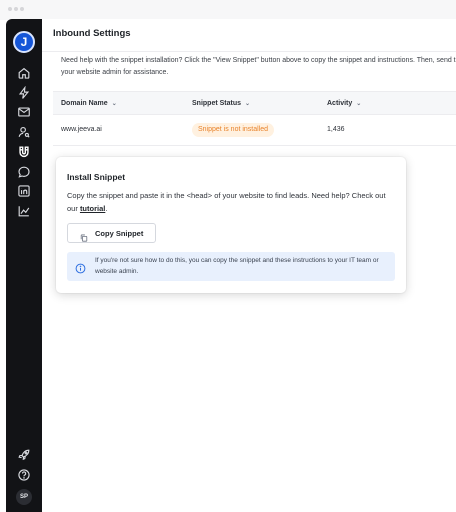 The image size is (456, 512). I want to click on column-header-label: Snippet Status, so click(217, 103).